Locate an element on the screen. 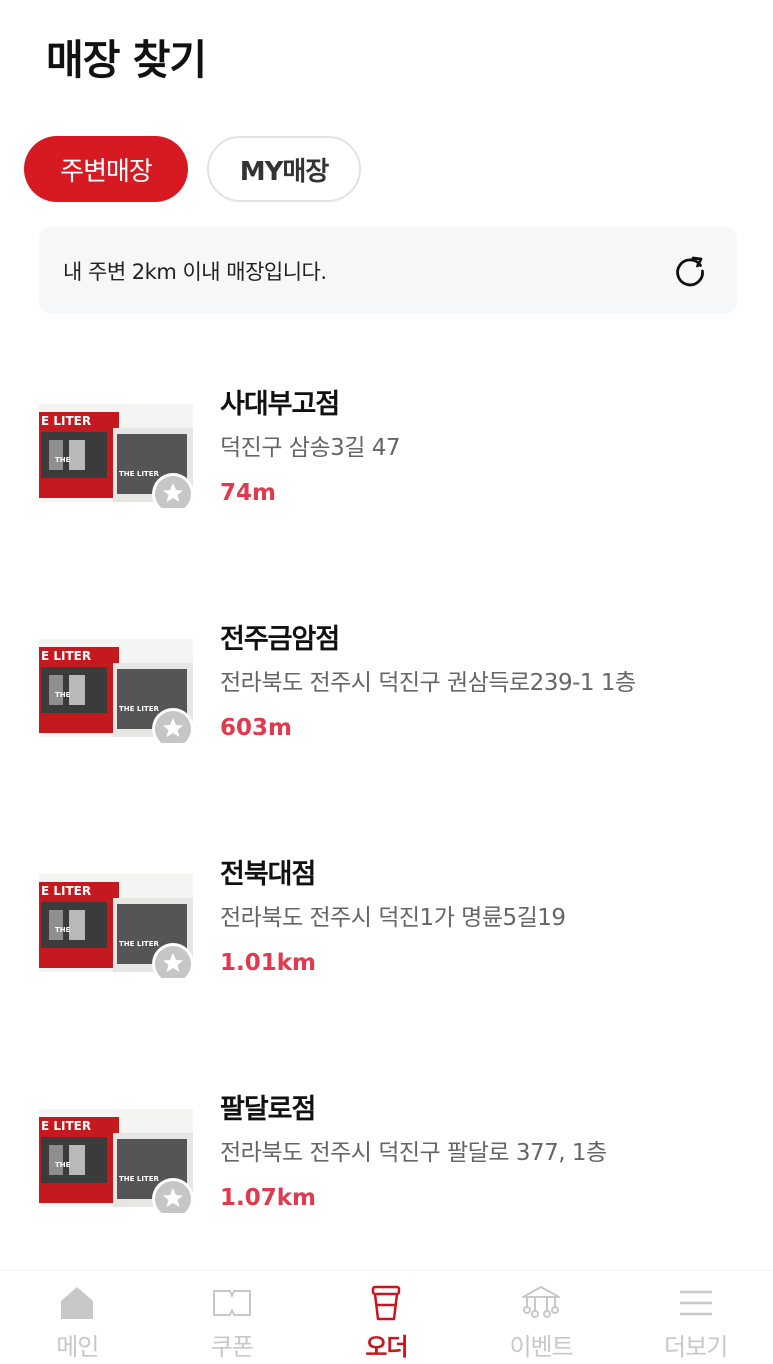 Image resolution: width=773 pixels, height=1364 pixels. page-title: 매장 찾기 is located at coordinates (126, 60).